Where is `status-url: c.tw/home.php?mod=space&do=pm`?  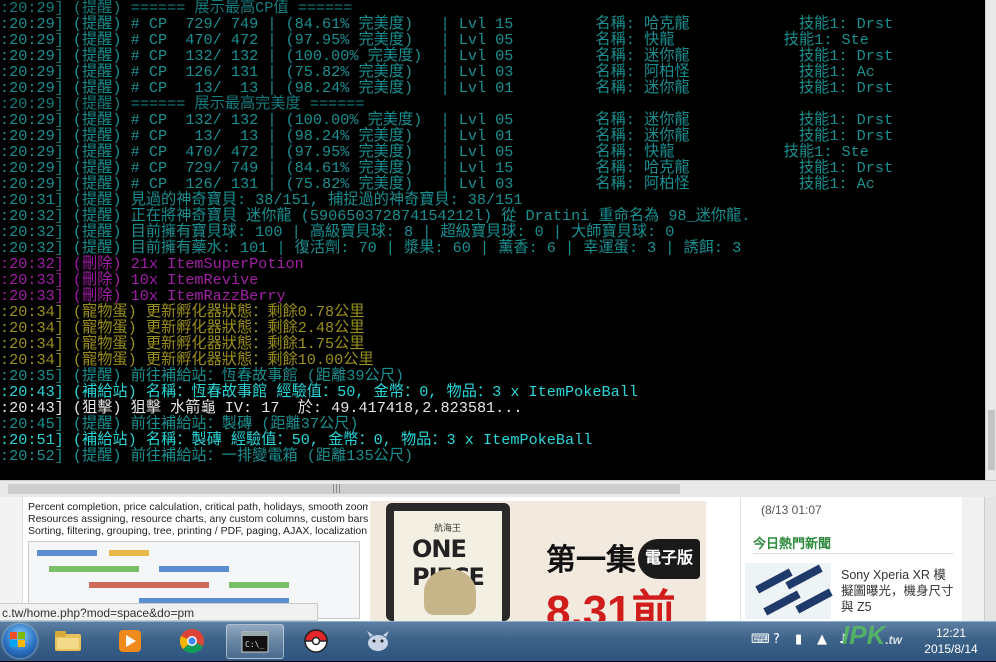
status-url: c.tw/home.php?mod=space&do=pm is located at coordinates (159, 612).